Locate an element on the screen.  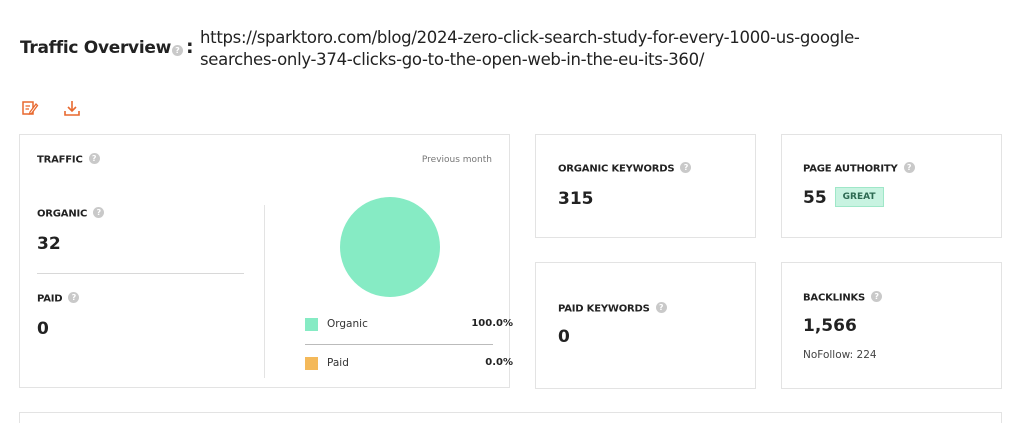
nofollow-count: NoFollow: 224 is located at coordinates (840, 355).